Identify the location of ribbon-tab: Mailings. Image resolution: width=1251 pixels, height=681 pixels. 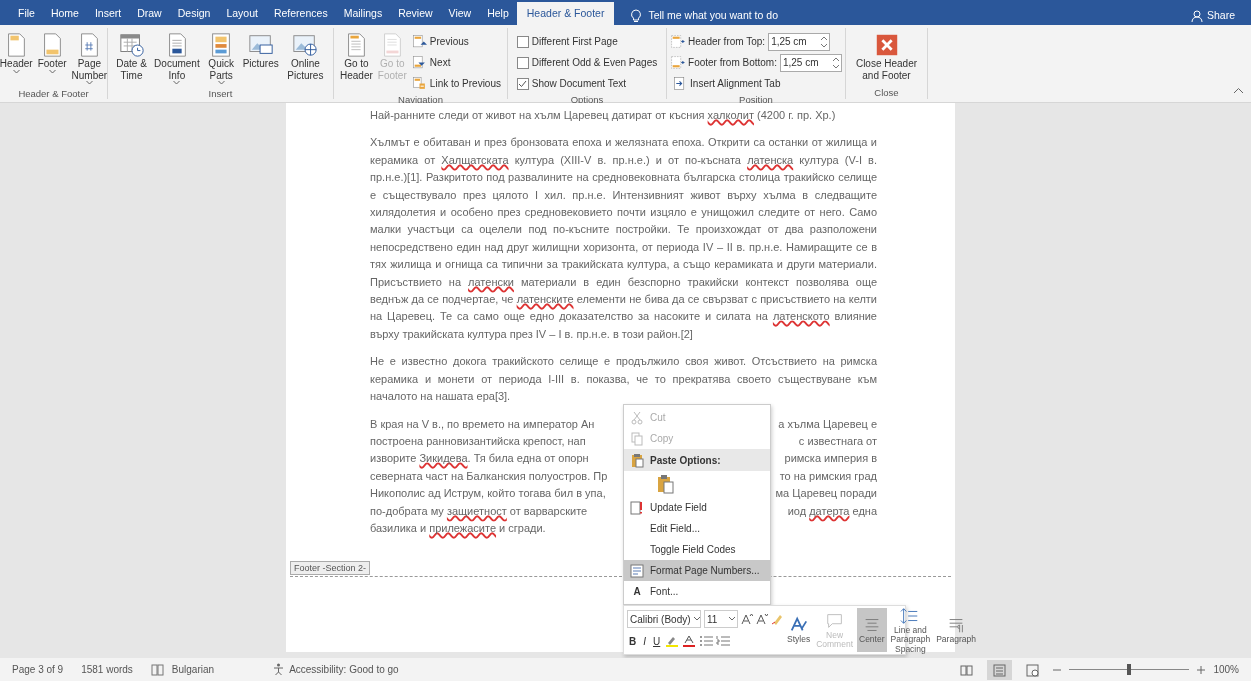
(363, 13).